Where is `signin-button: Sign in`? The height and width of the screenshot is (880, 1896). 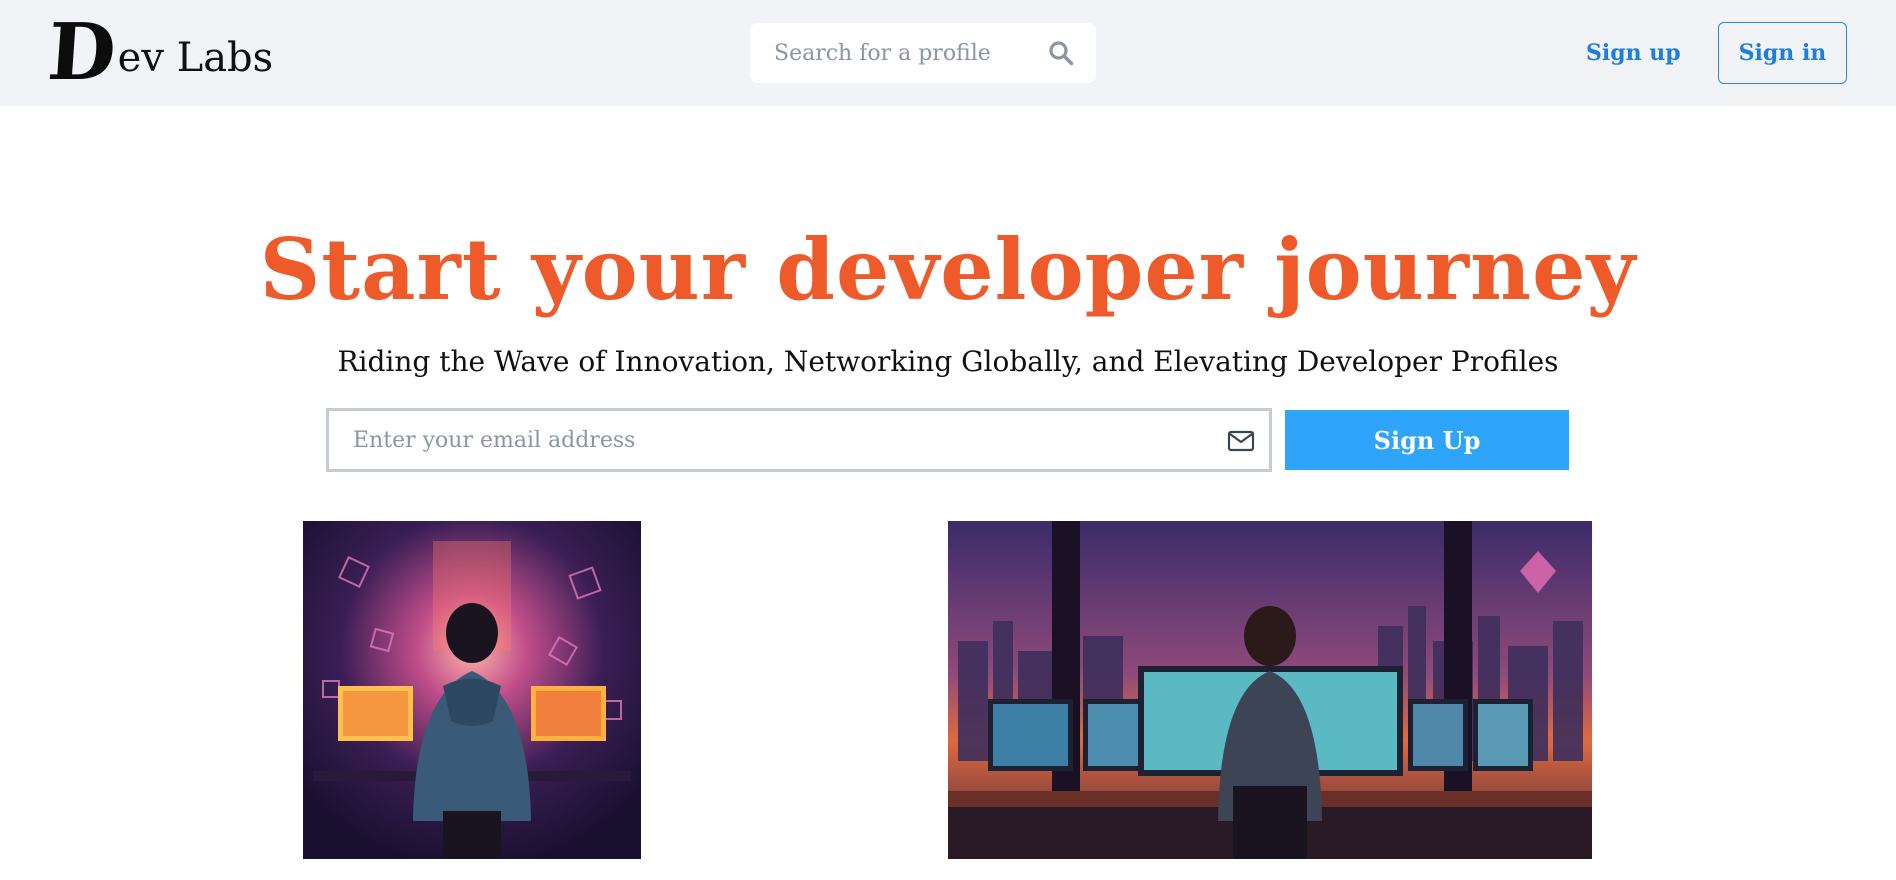 signin-button: Sign in is located at coordinates (1782, 53).